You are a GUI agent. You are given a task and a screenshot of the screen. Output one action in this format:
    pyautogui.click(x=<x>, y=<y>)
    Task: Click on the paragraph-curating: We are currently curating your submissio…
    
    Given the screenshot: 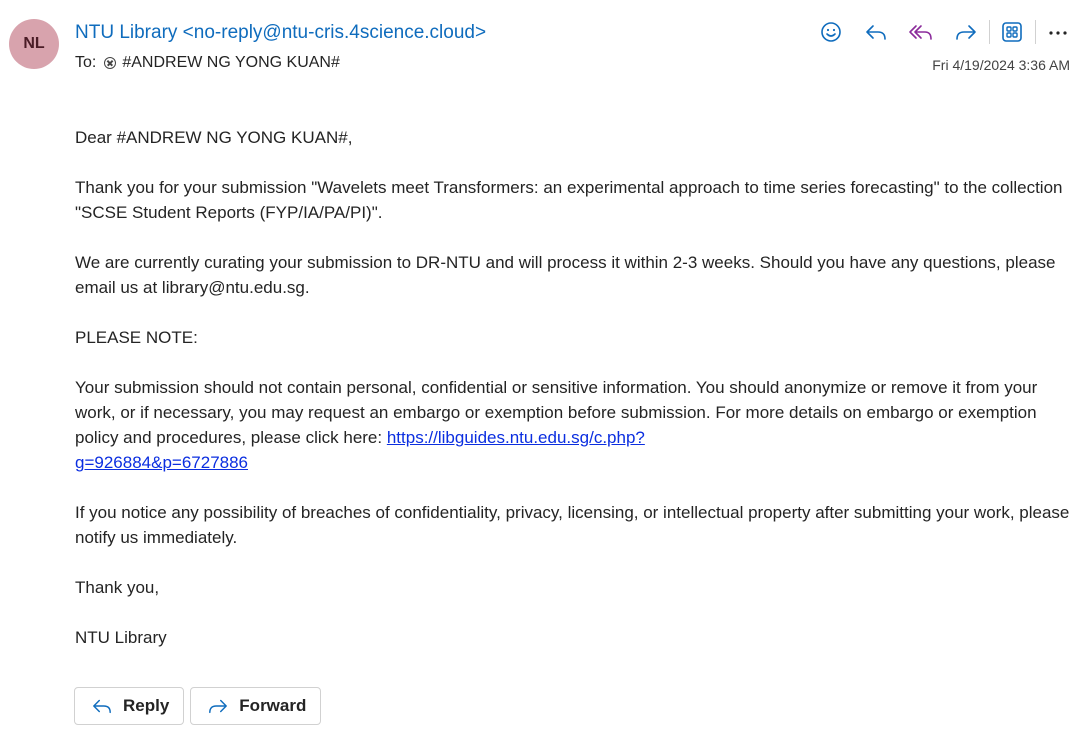 What is the action you would take?
    pyautogui.click(x=565, y=275)
    